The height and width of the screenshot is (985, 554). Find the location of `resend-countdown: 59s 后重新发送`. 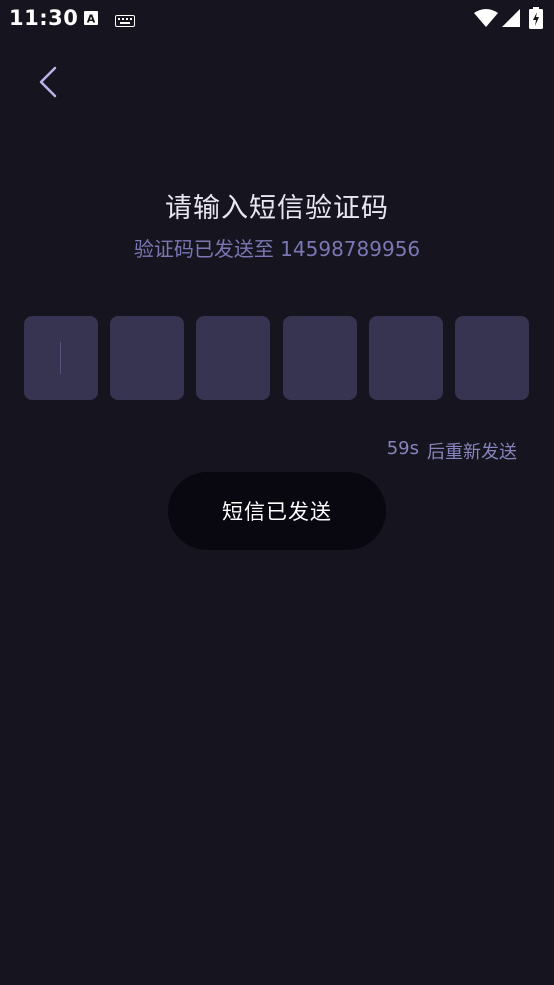

resend-countdown: 59s 后重新发送 is located at coordinates (452, 451).